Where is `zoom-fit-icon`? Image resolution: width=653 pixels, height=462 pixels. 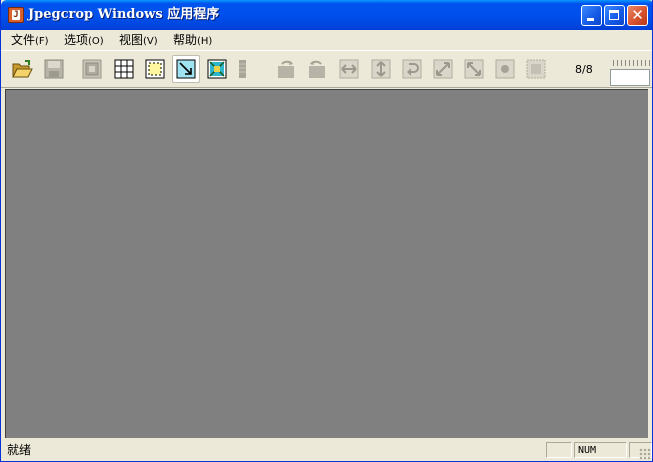 zoom-fit-icon is located at coordinates (186, 69).